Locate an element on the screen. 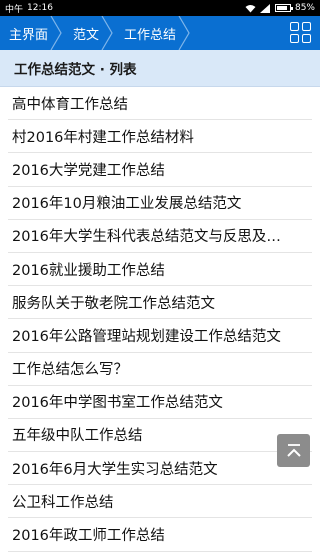 This screenshot has width=320, height=552. section-title: 工作总结范文 · 列表 is located at coordinates (160, 68).